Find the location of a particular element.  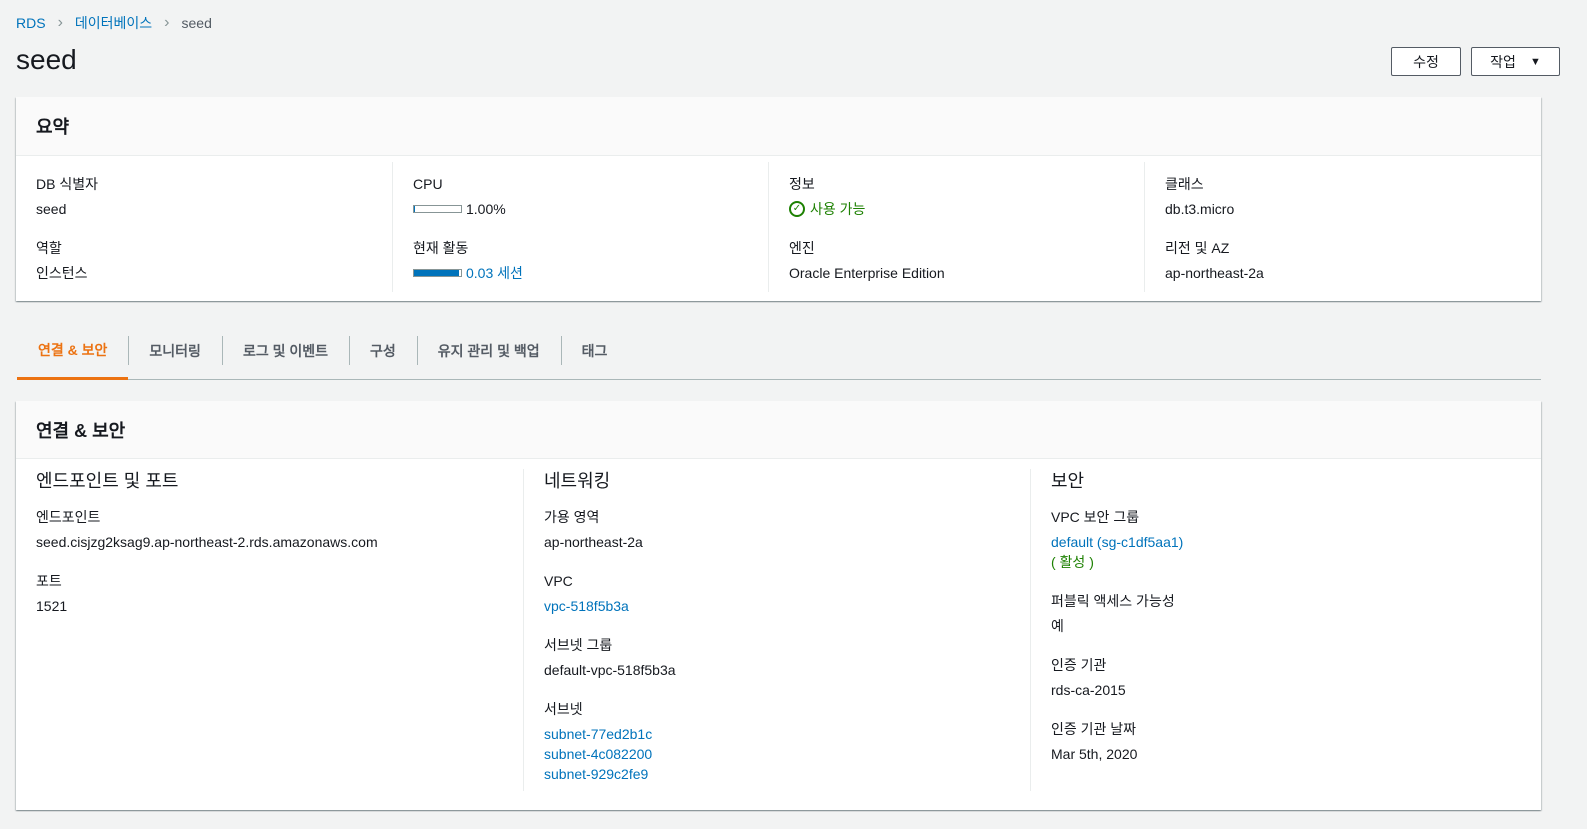

modify-button: 수정 is located at coordinates (1426, 61).